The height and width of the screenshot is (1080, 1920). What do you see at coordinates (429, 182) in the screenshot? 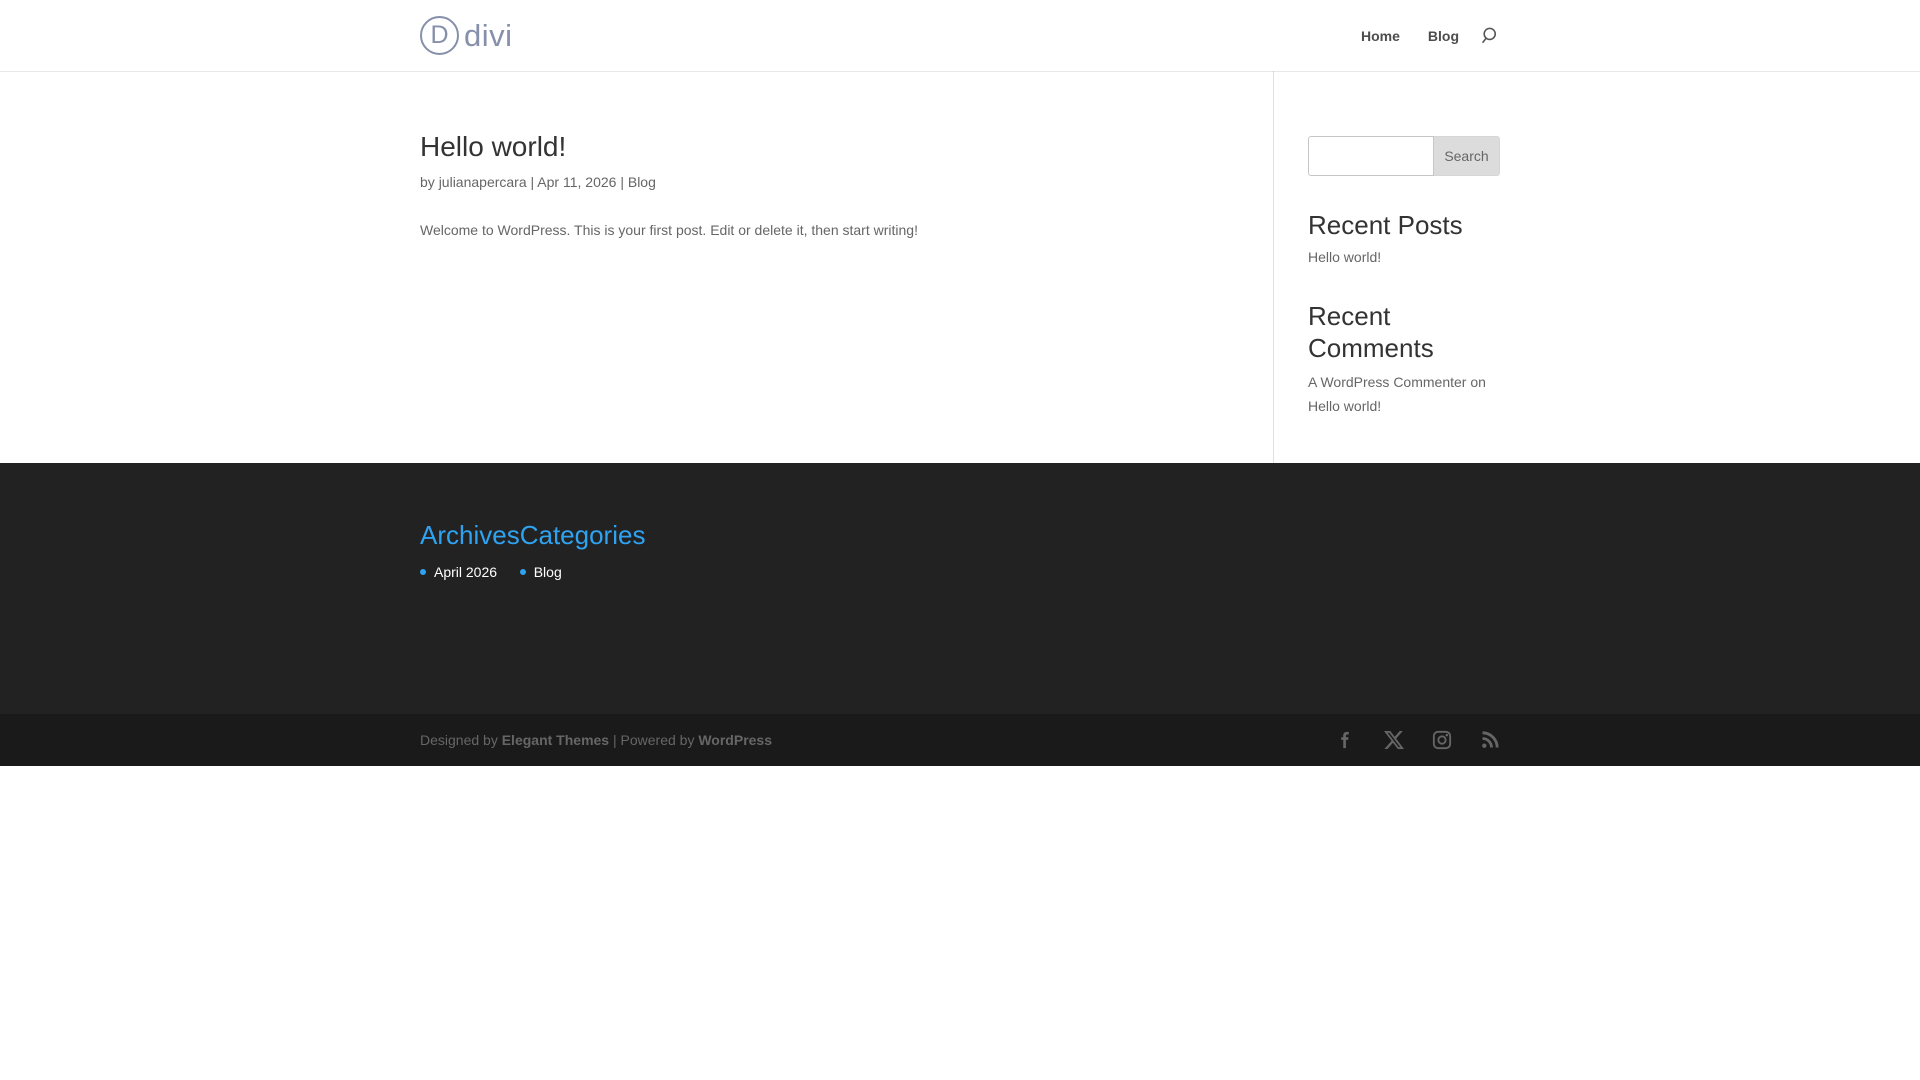
I see `meta-by-label: by` at bounding box center [429, 182].